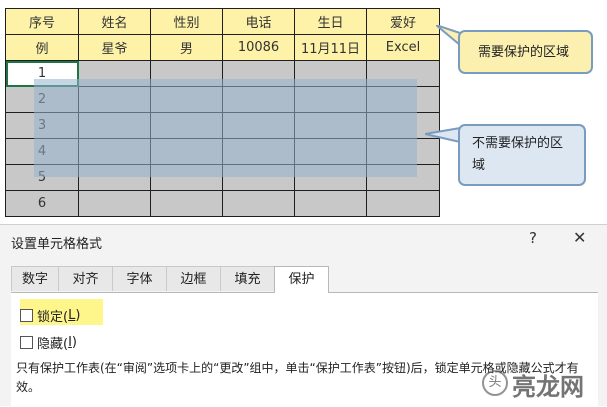 Image resolution: width=607 pixels, height=407 pixels. I want to click on watermark: 头 亮龙网, so click(542, 382).